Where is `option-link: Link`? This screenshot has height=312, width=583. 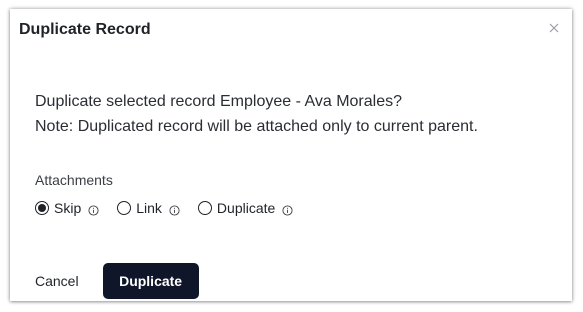 option-link: Link is located at coordinates (148, 208).